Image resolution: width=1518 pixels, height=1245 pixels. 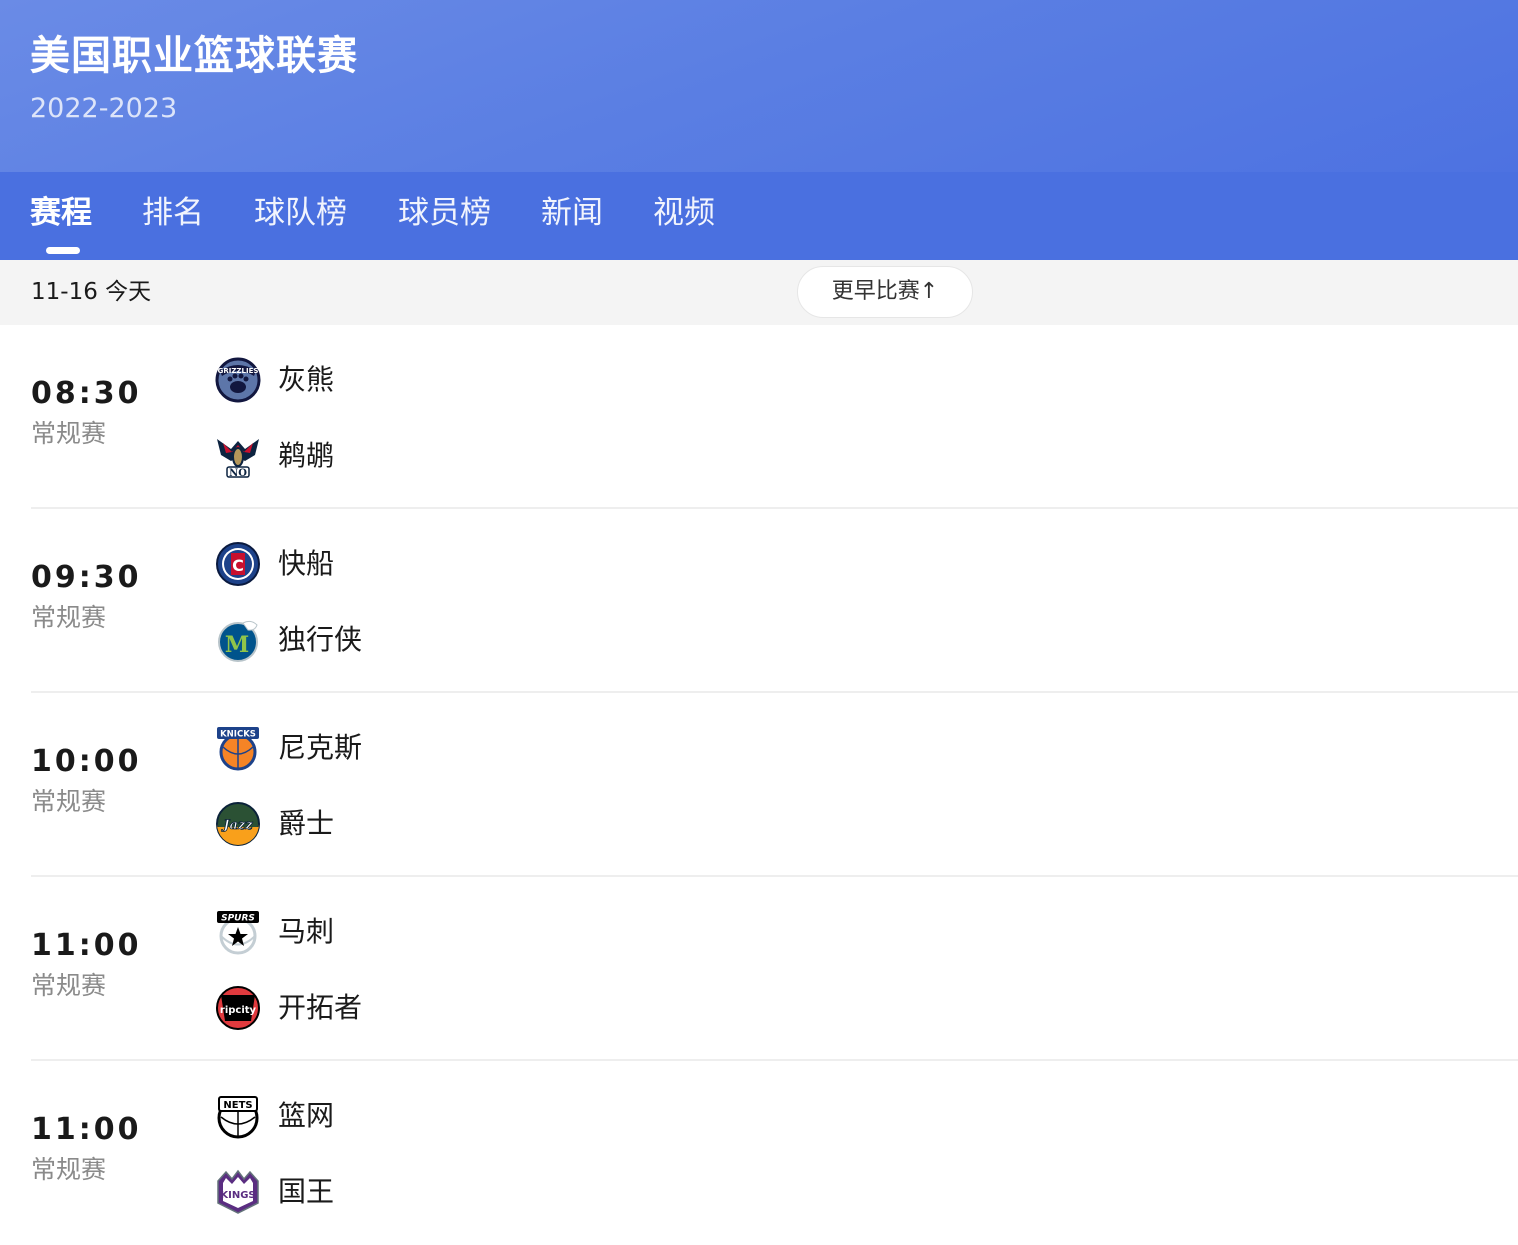 I want to click on svg-text: Jazz, so click(x=236, y=825).